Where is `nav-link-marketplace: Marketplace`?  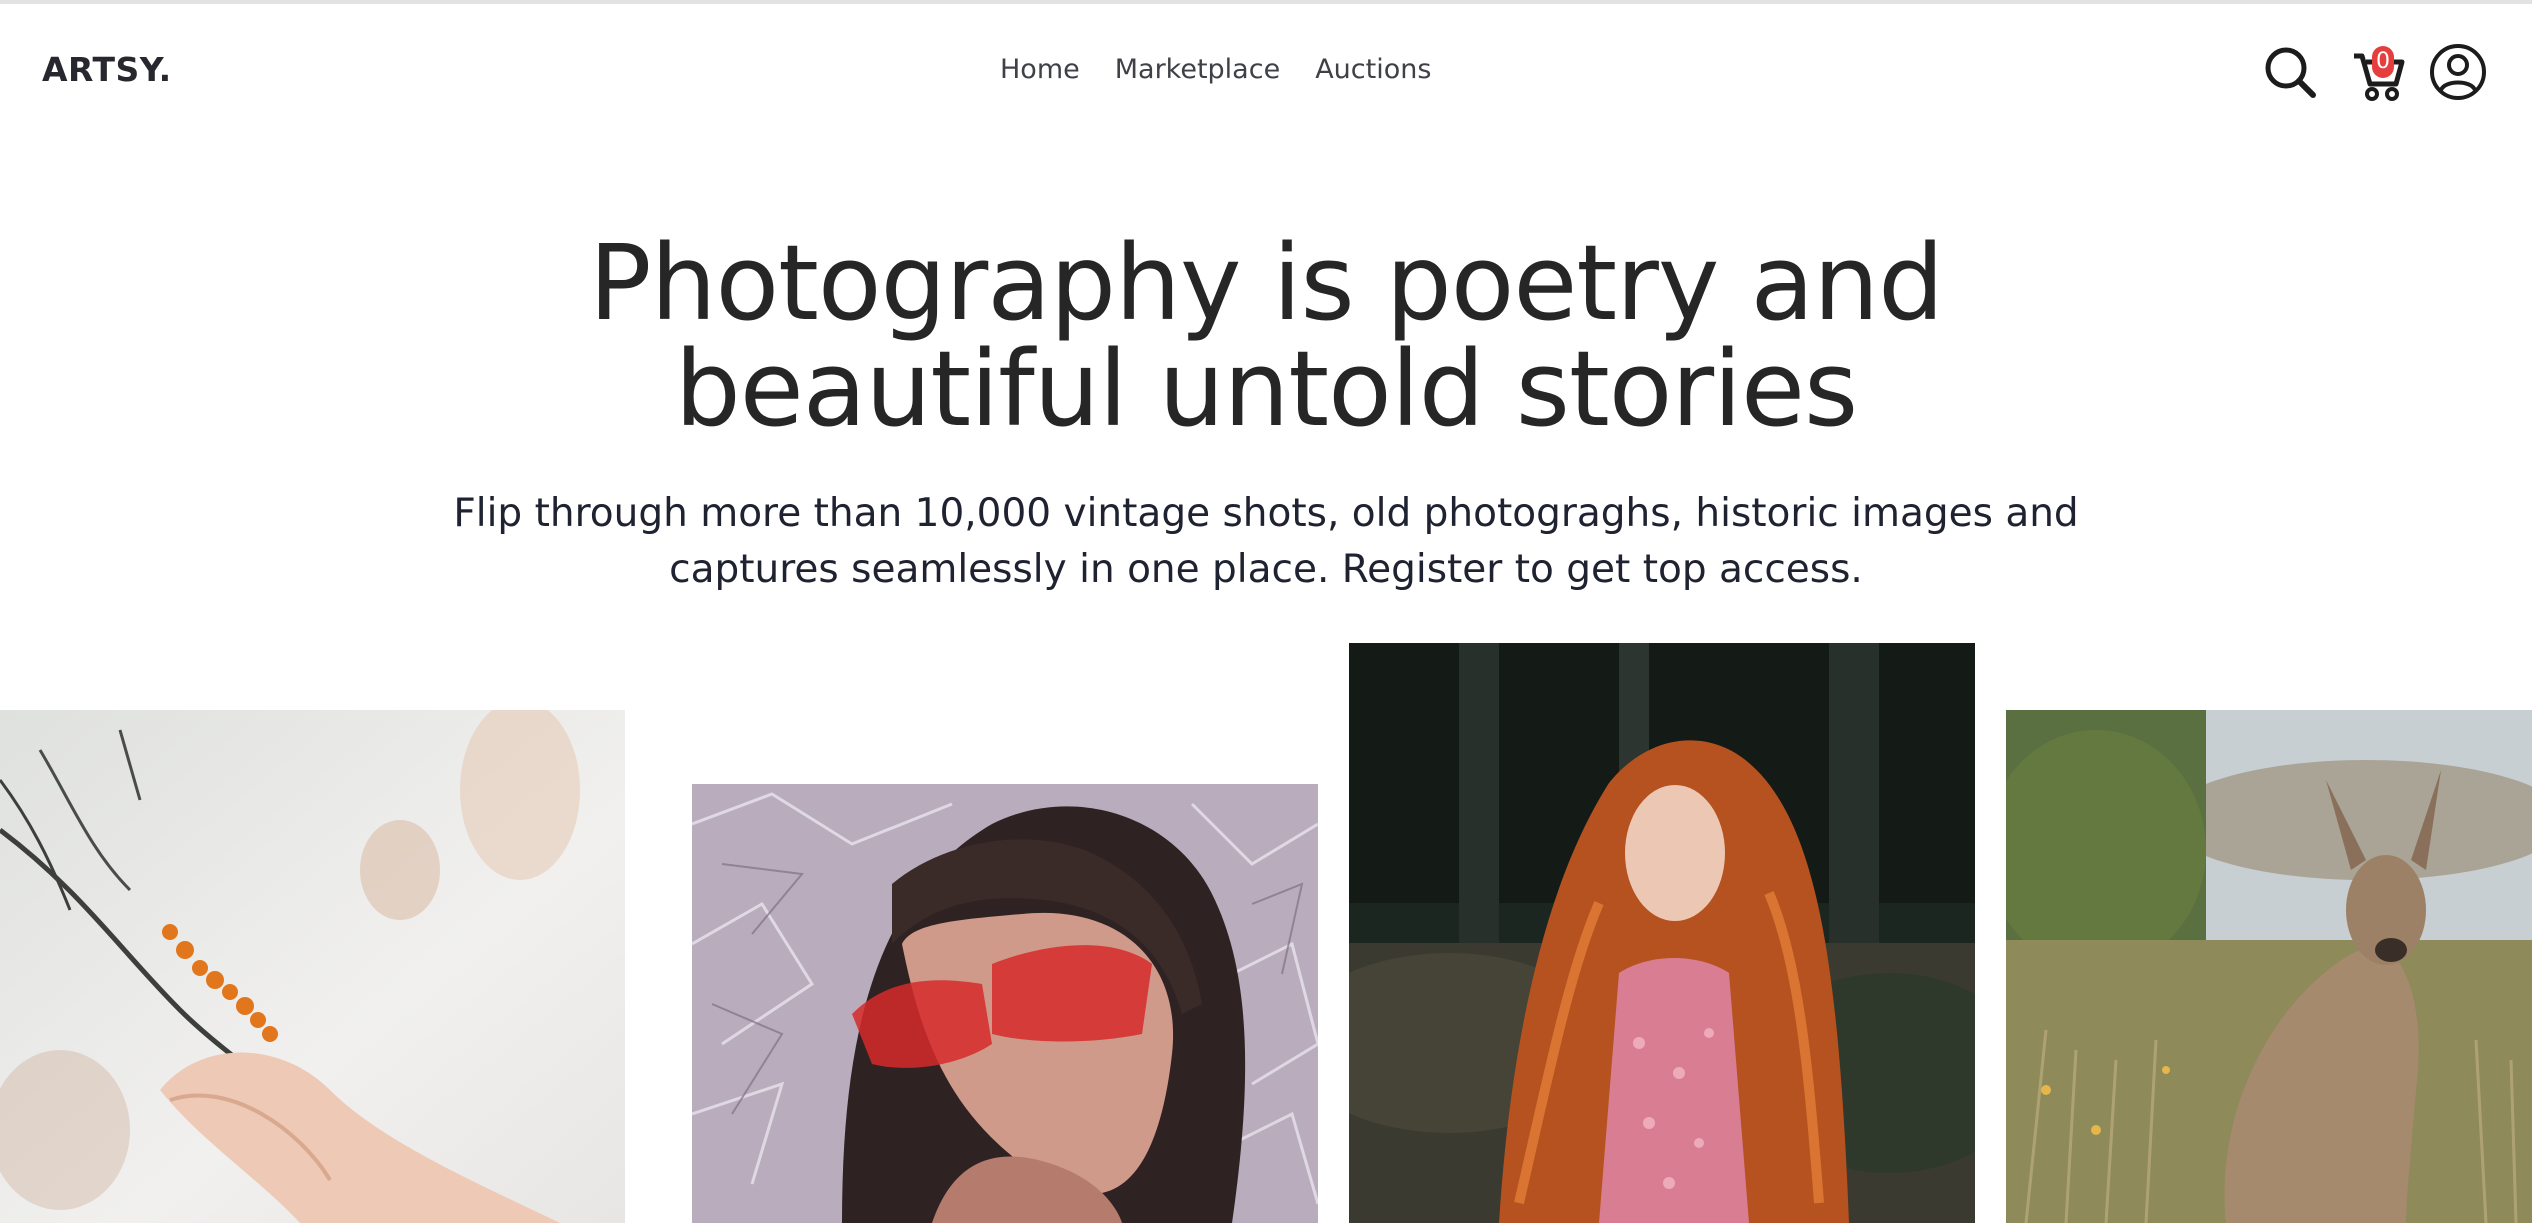
nav-link-marketplace: Marketplace is located at coordinates (1197, 69).